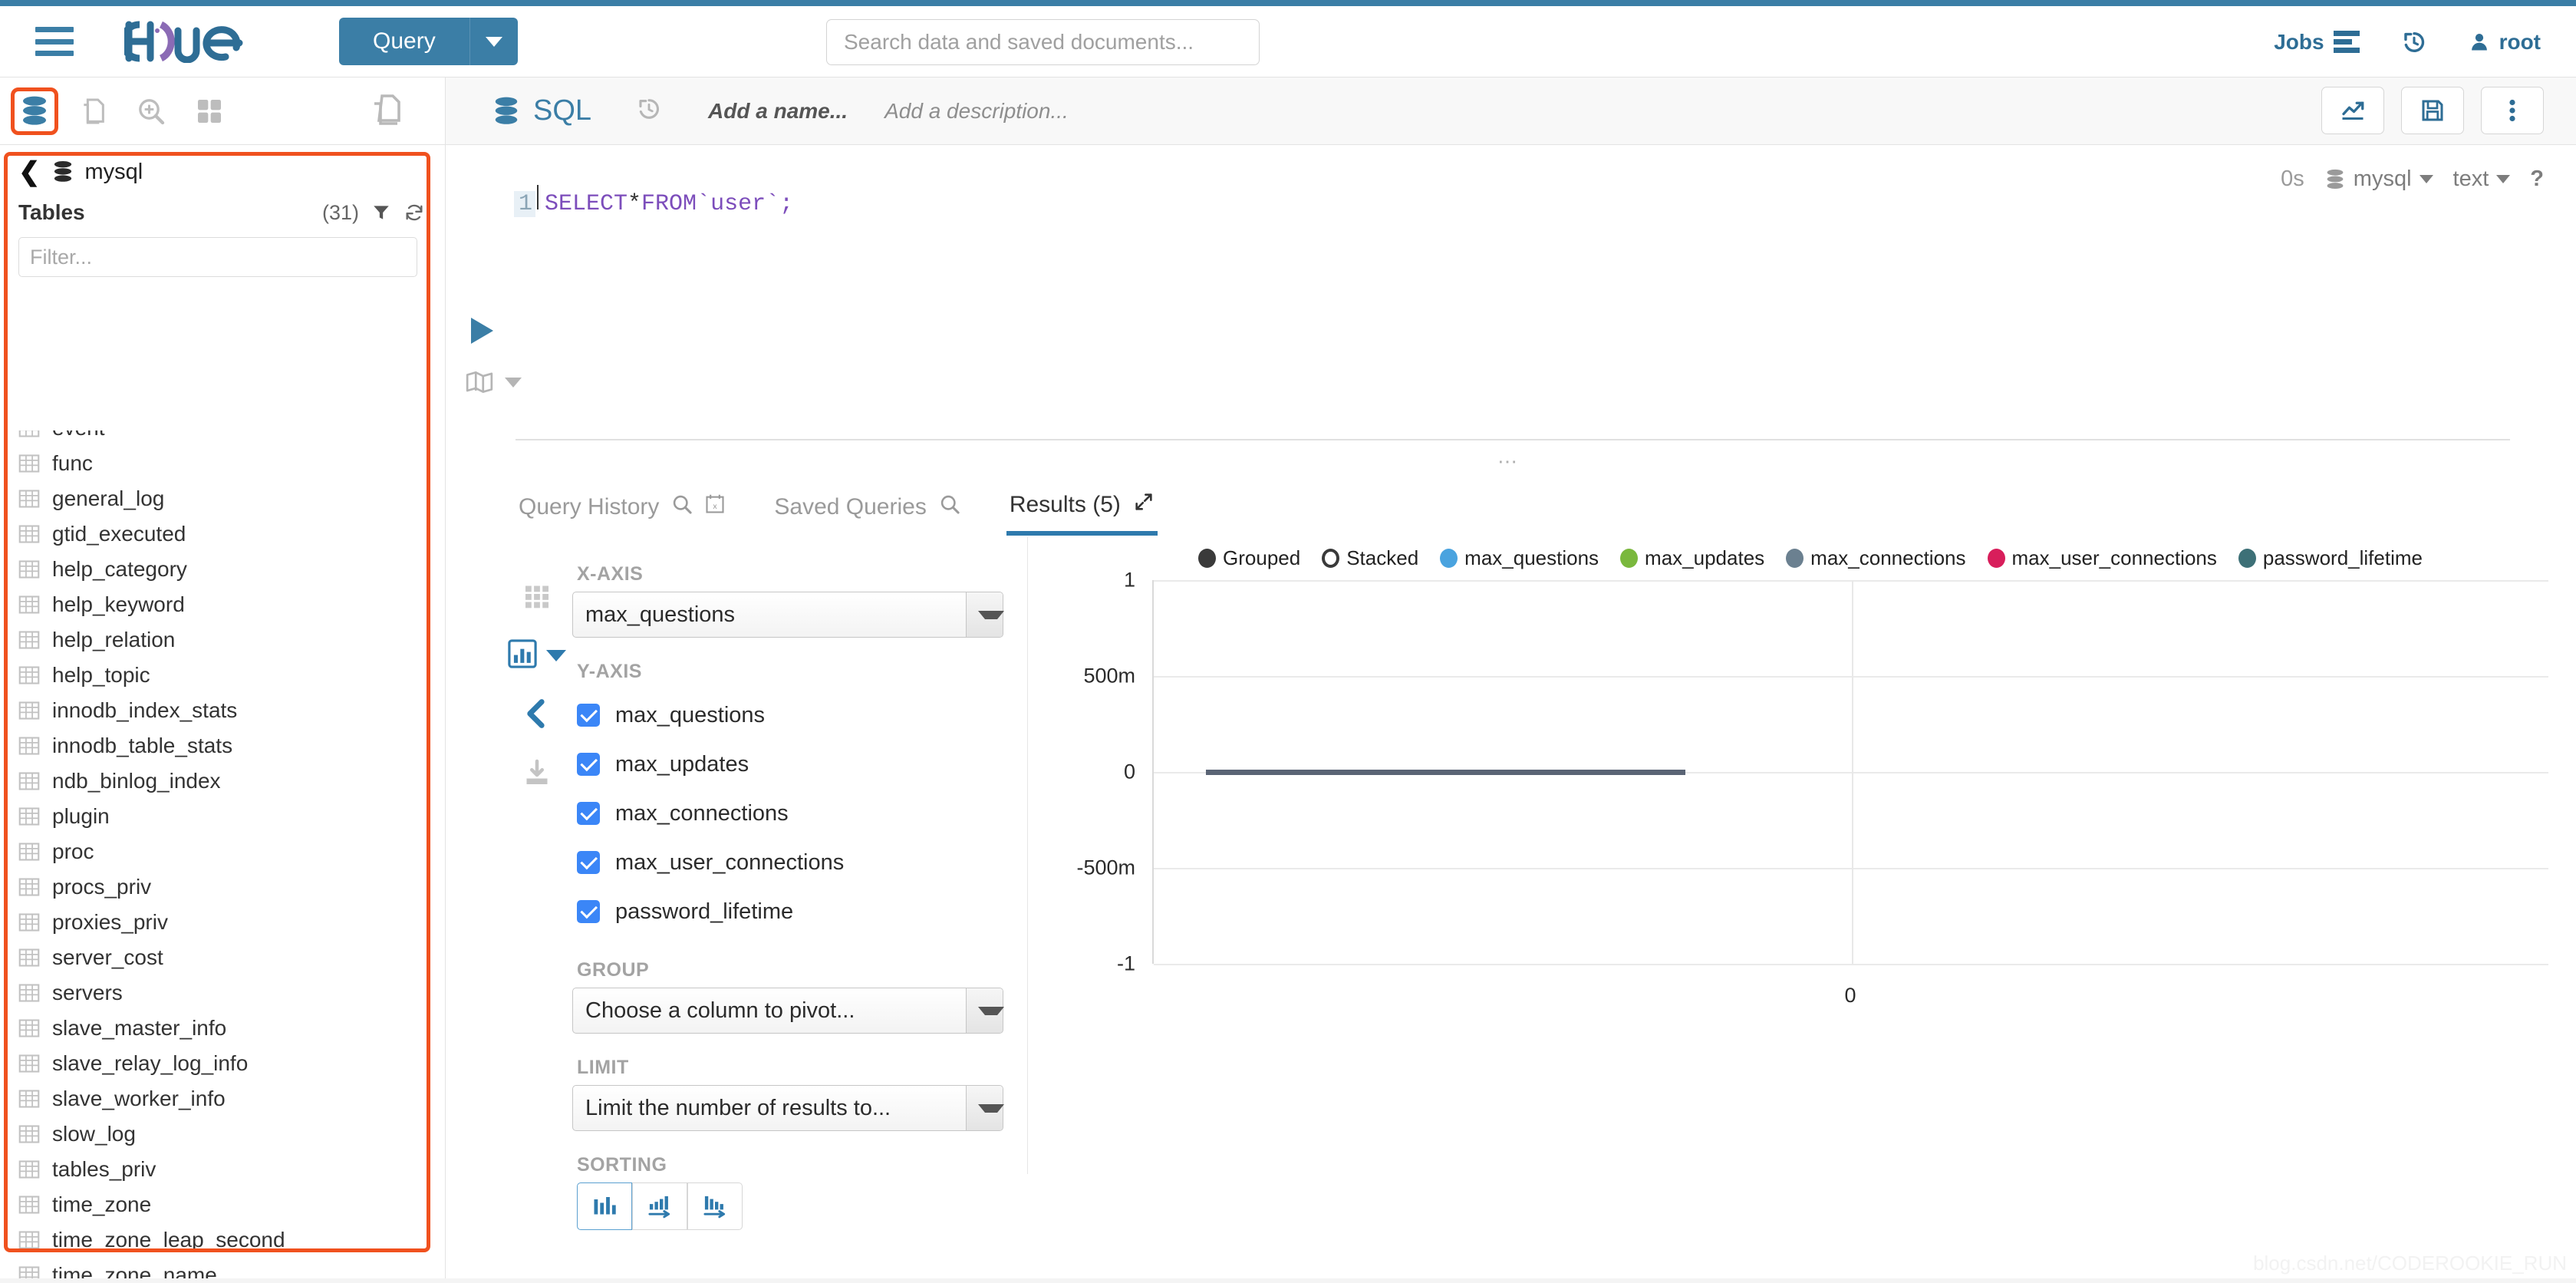  I want to click on checkbox-max_connections, so click(588, 813).